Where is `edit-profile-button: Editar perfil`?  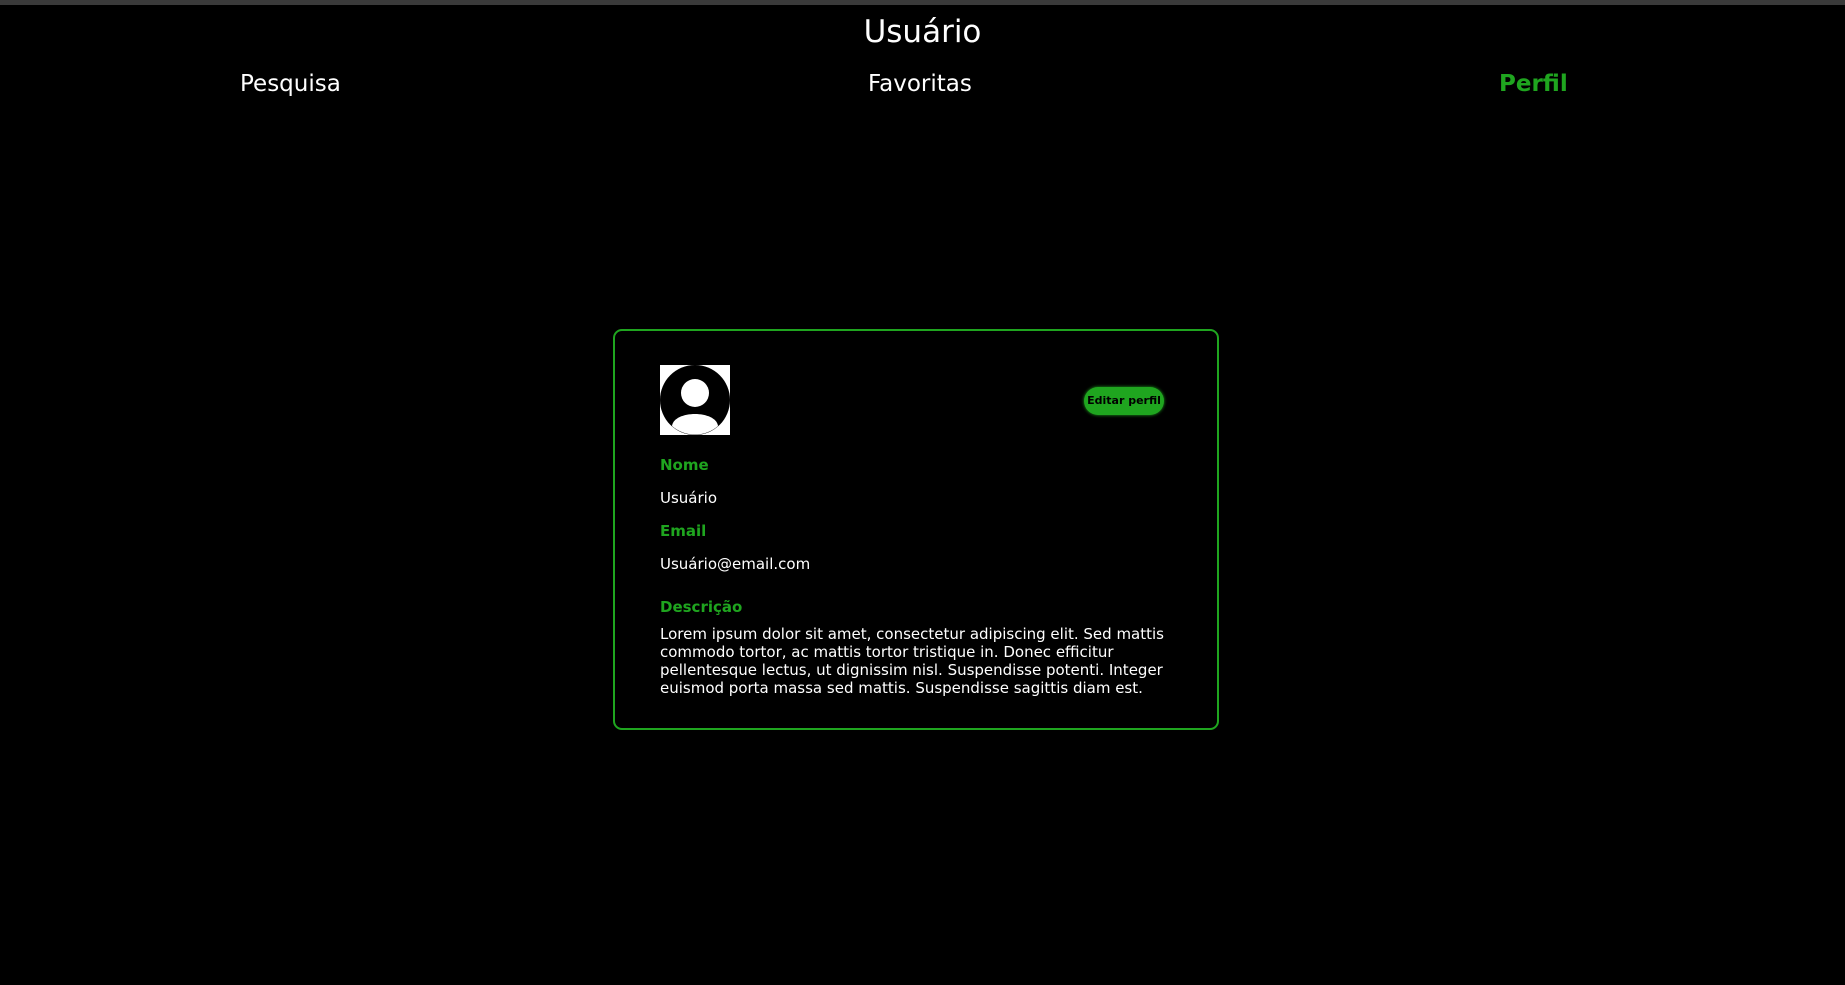
edit-profile-button: Editar perfil is located at coordinates (1124, 401).